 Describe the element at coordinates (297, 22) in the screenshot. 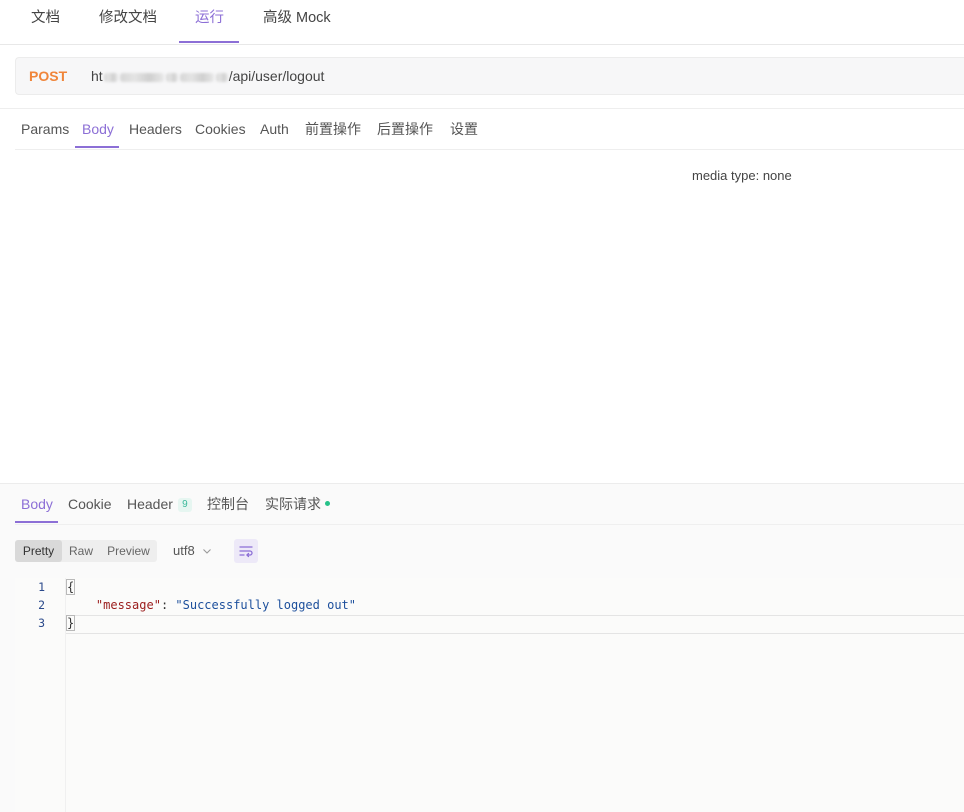

I see `tab-advanced-mock: 高级 Mock` at that location.